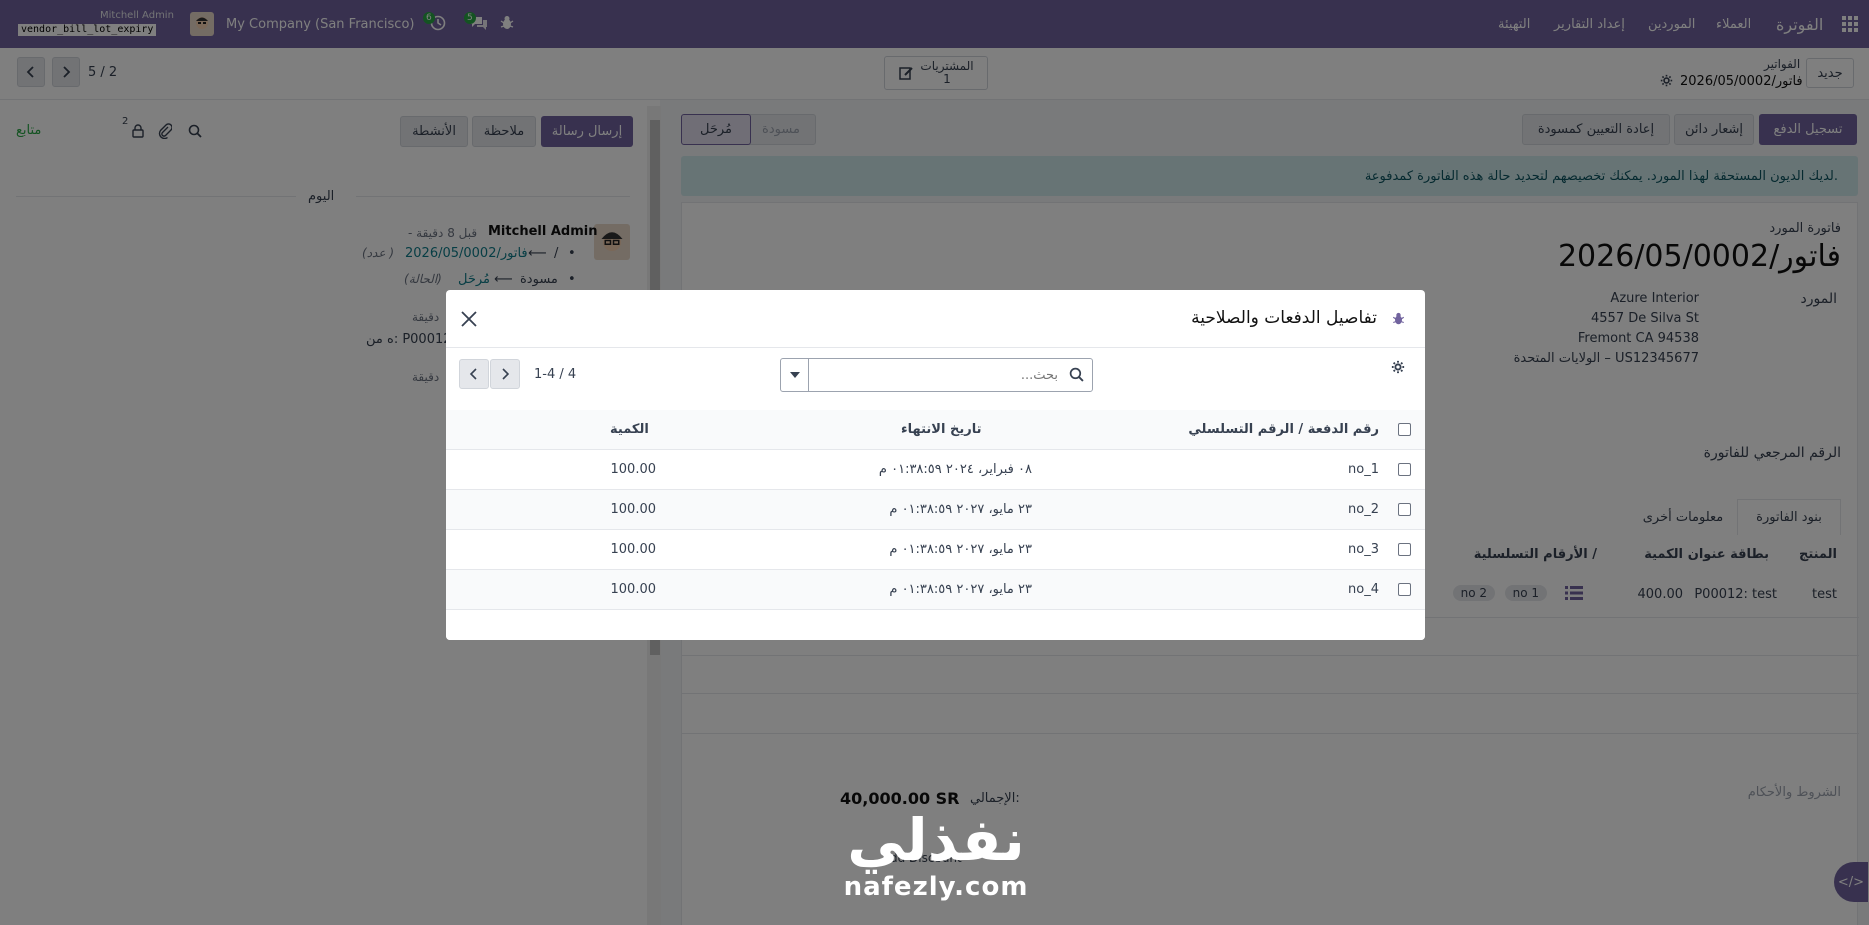  I want to click on dialog-title: تفاصيل الدفعات والصلاحية, so click(1284, 318).